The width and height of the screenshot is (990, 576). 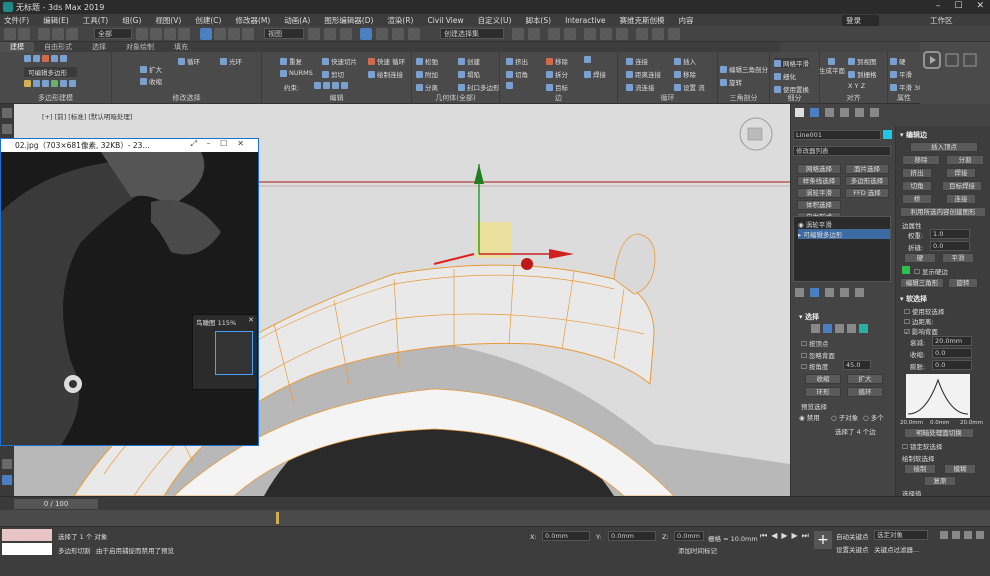 I want to click on modifier-list-select: 修改器列表, so click(x=842, y=151).